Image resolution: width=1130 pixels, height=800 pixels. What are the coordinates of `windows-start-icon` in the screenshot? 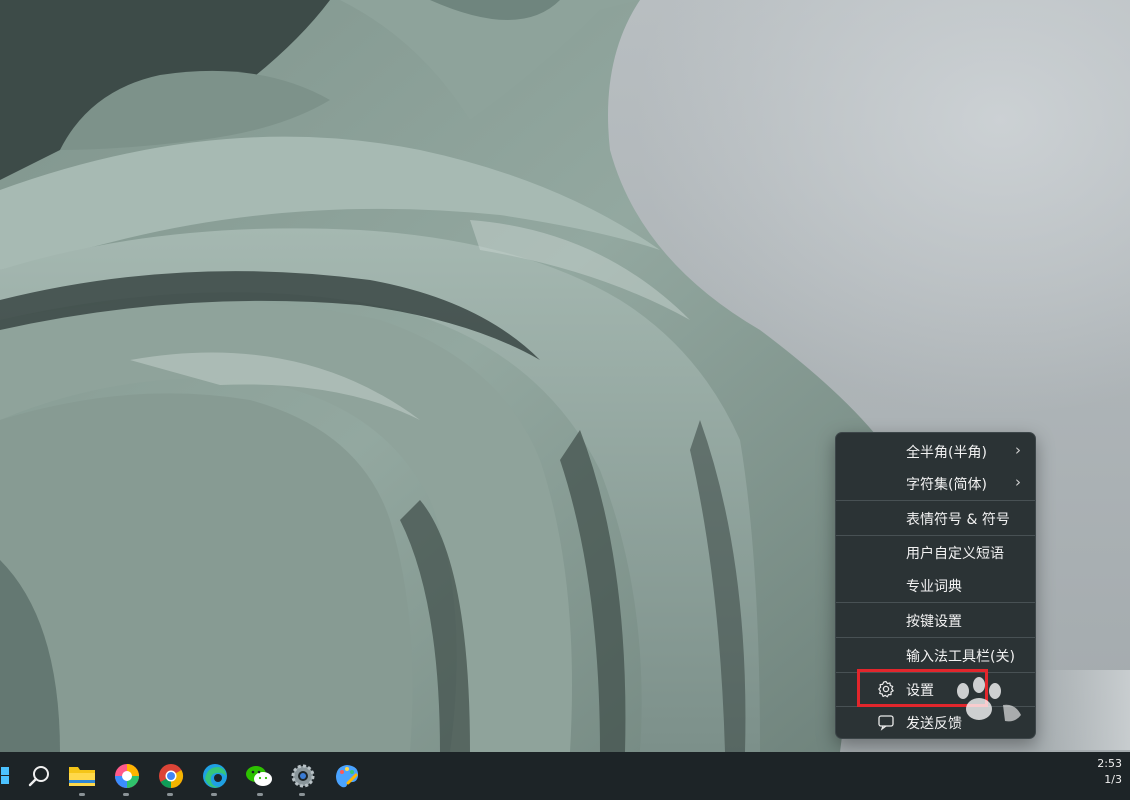 It's located at (6, 776).